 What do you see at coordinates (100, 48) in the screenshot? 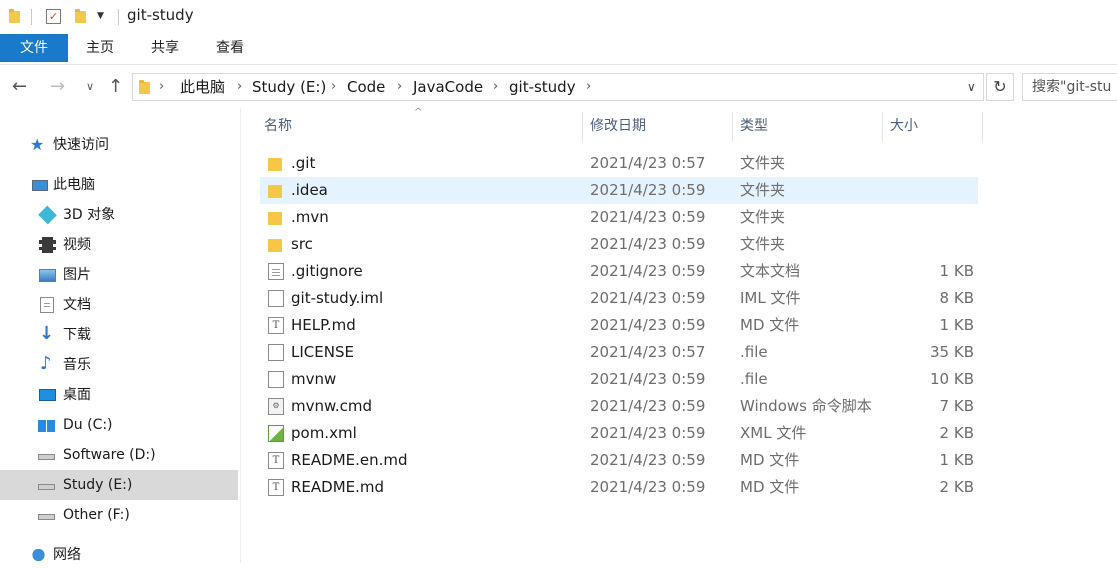
I see `tab-home: 主页` at bounding box center [100, 48].